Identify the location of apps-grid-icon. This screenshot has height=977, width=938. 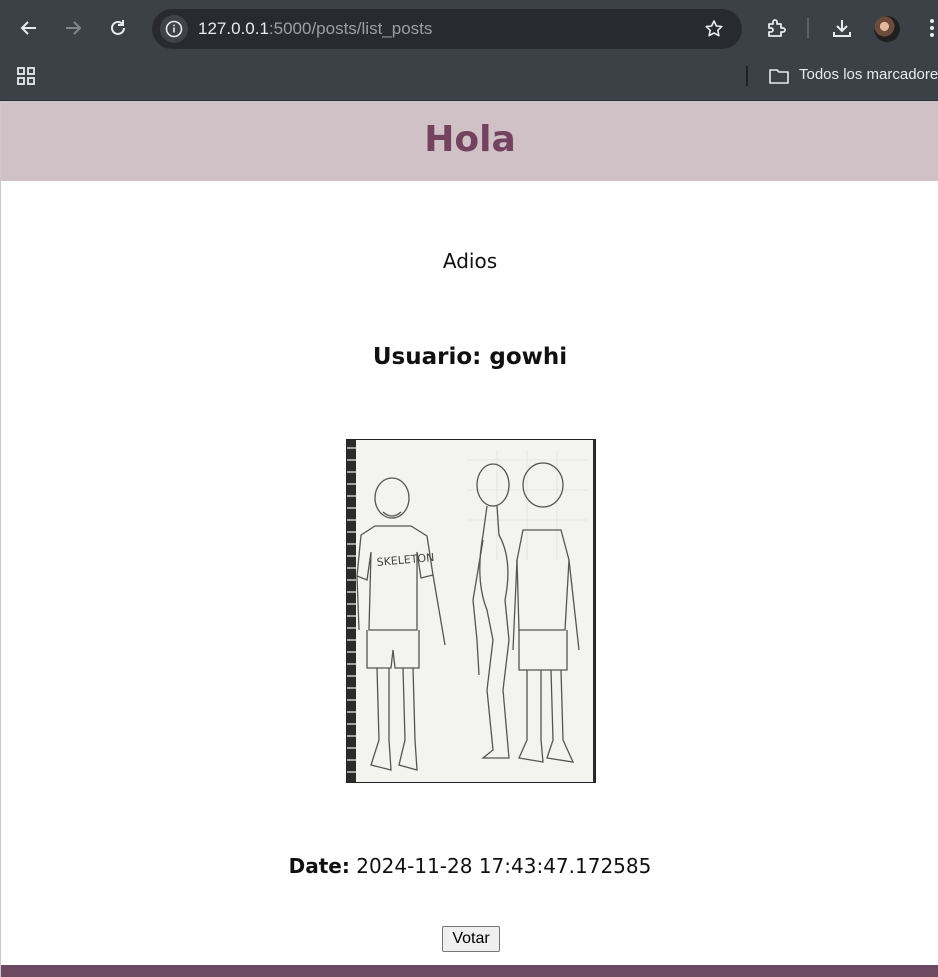
(26, 78).